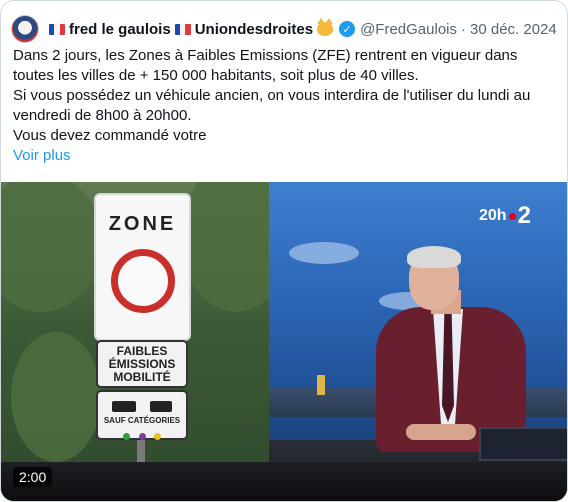 This screenshot has height=502, width=568. What do you see at coordinates (512, 216) in the screenshot?
I see `logo-dot-icon` at bounding box center [512, 216].